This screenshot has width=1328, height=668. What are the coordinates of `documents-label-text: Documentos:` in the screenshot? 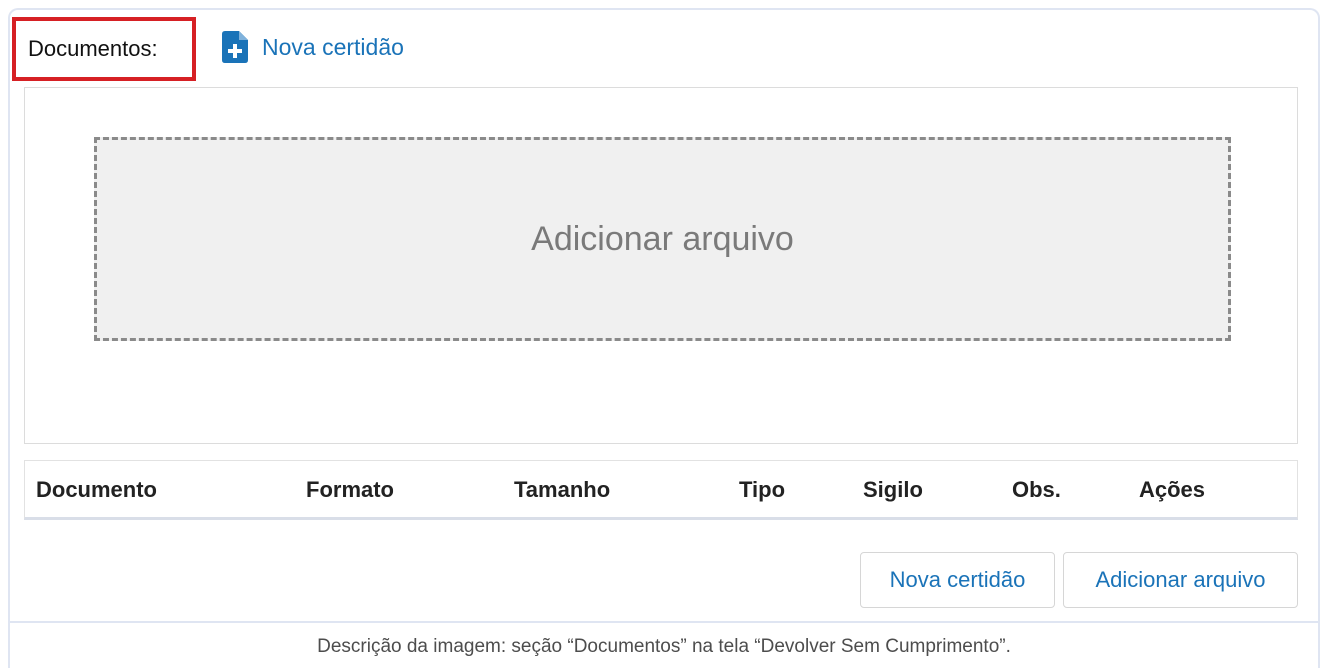 It's located at (93, 48).